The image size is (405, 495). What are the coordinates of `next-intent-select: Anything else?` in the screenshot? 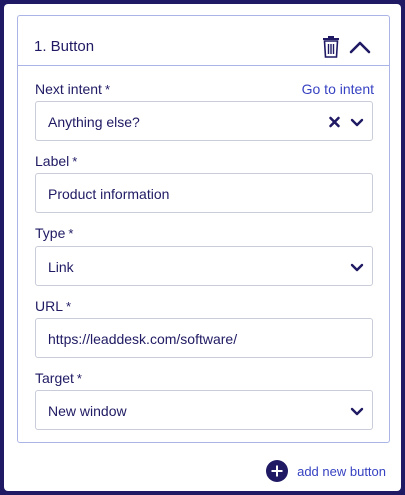 It's located at (204, 121).